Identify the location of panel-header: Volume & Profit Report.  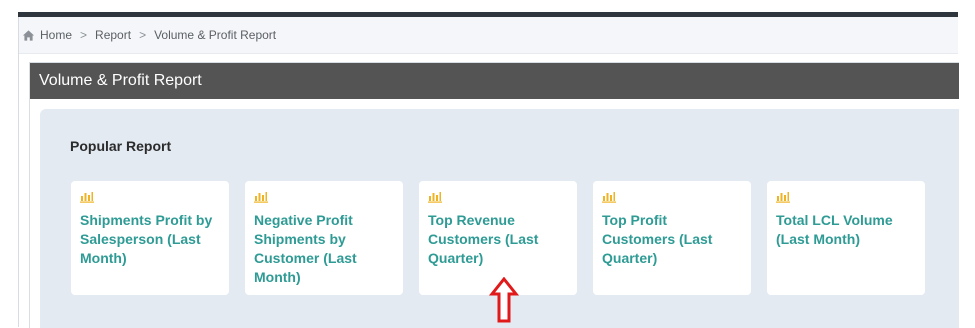
(494, 81).